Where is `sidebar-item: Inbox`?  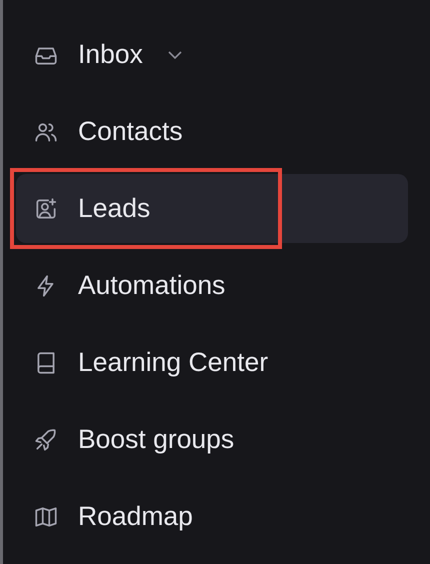 sidebar-item: Inbox is located at coordinates (212, 54).